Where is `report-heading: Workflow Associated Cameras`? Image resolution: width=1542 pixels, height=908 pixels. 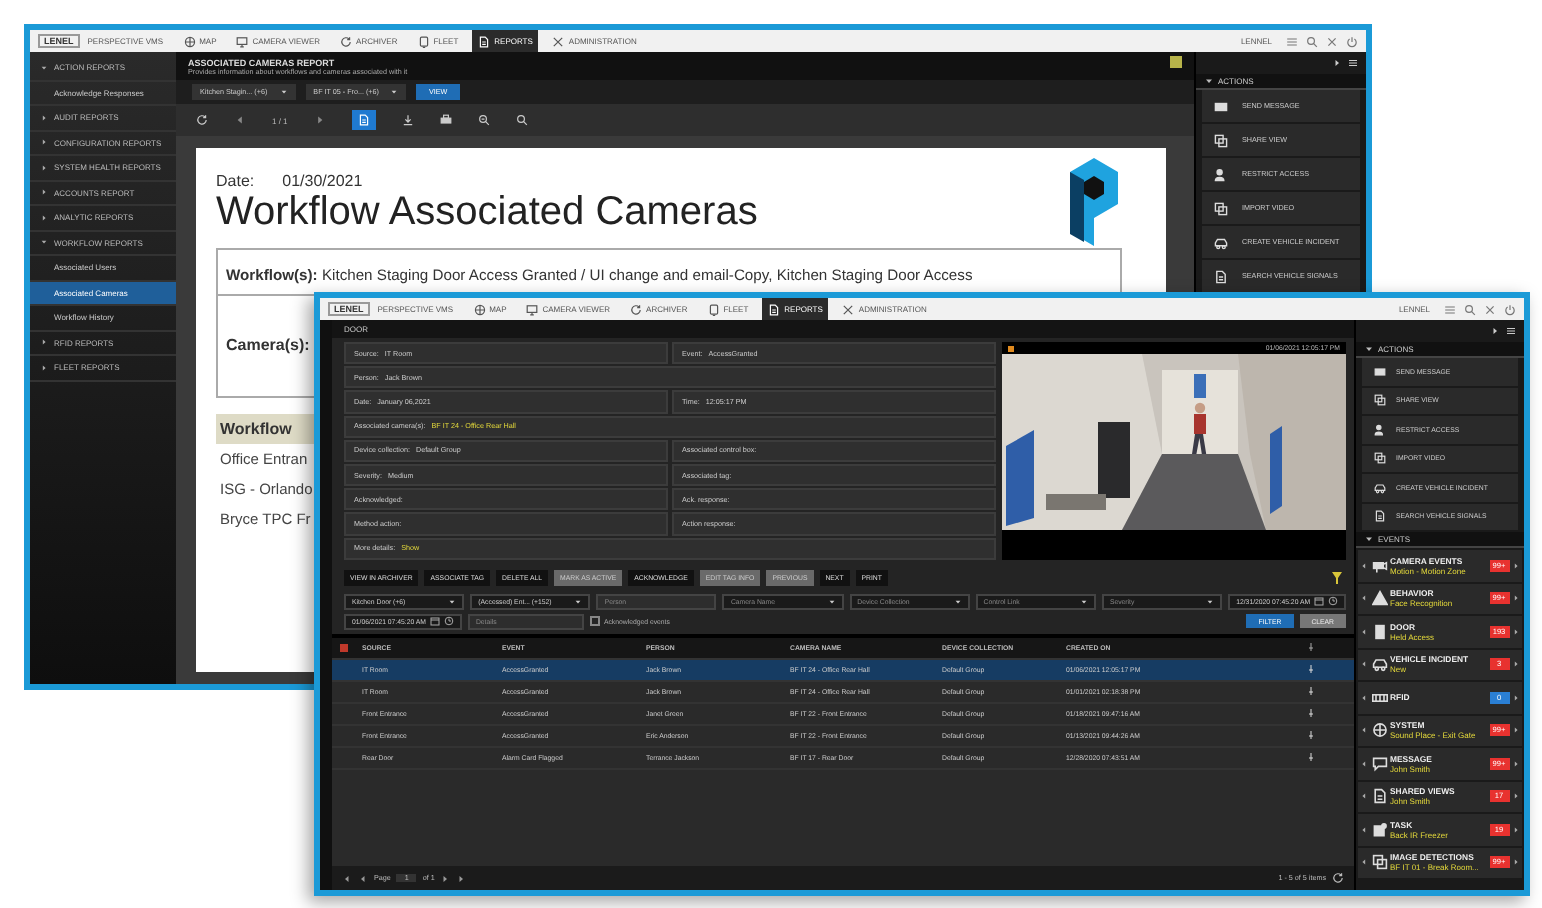
report-heading: Workflow Associated Cameras is located at coordinates (487, 212).